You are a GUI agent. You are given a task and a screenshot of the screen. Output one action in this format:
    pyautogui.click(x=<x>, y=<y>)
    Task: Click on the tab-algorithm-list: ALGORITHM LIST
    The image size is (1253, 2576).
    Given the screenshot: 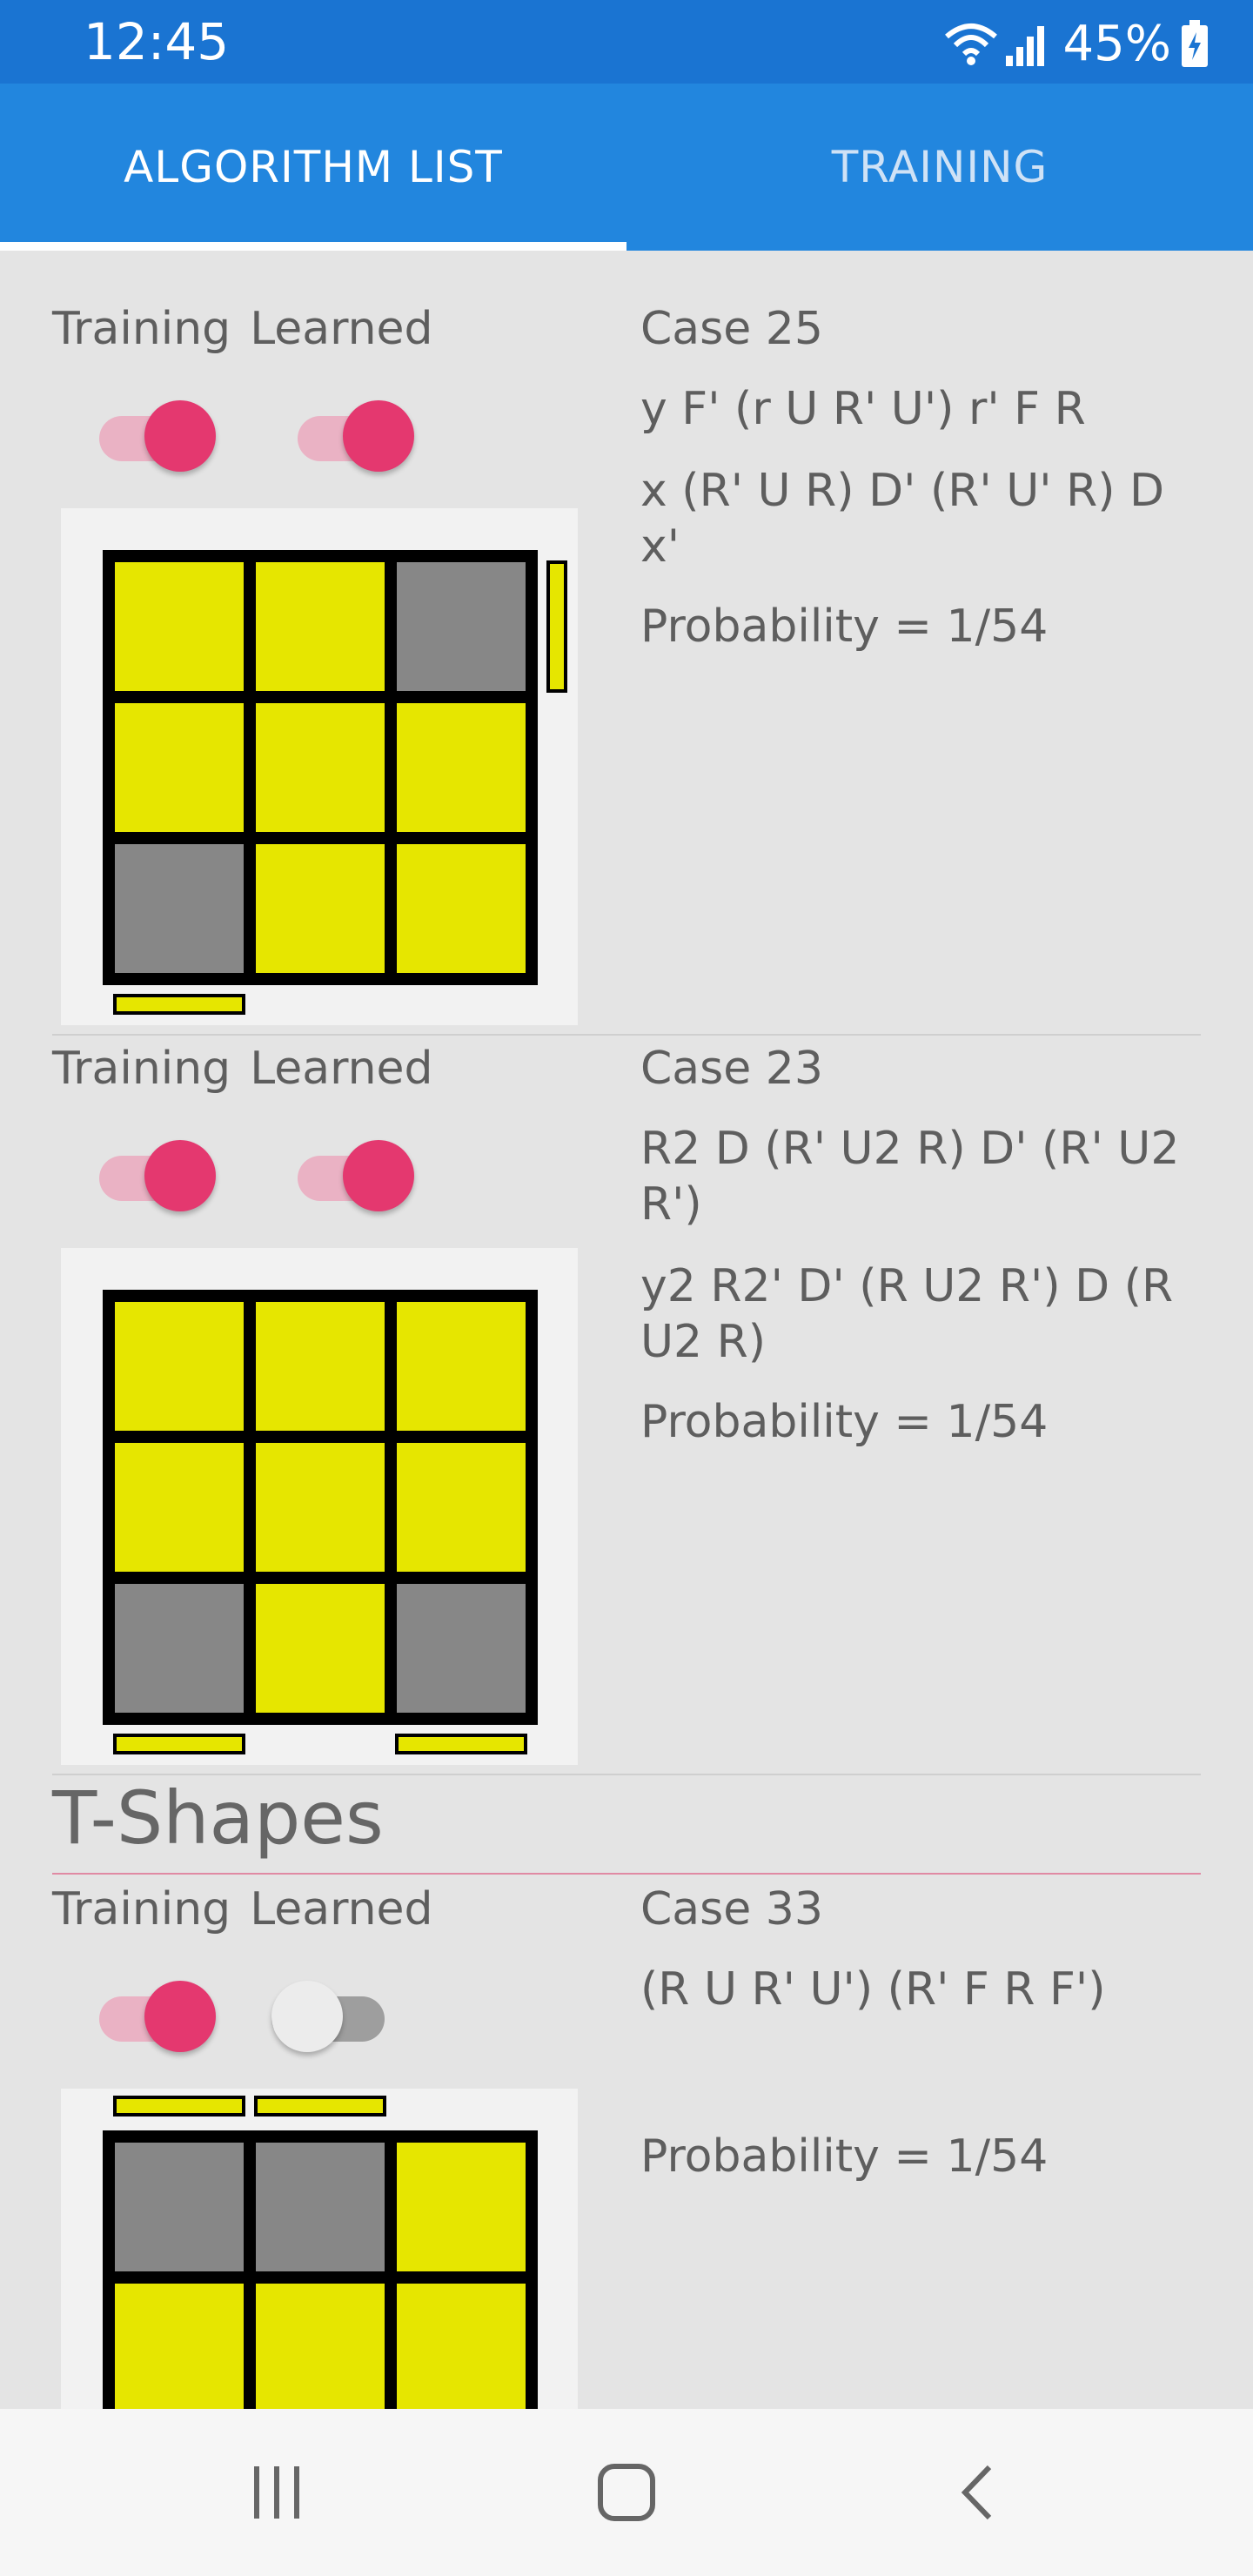 What is the action you would take?
    pyautogui.click(x=313, y=167)
    